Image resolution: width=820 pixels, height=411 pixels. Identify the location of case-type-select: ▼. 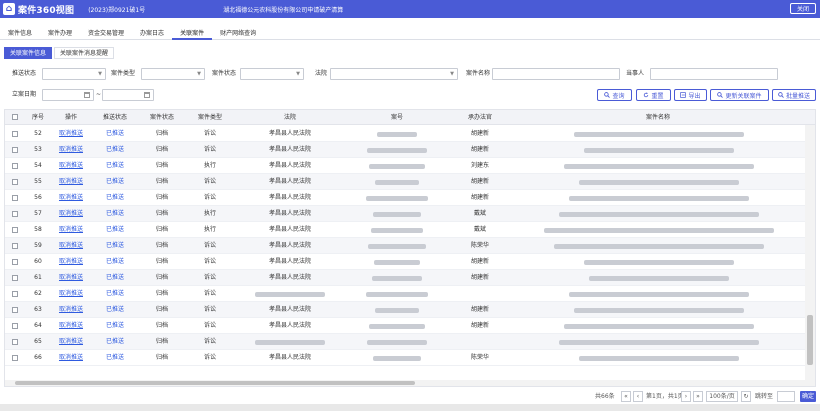
(173, 74).